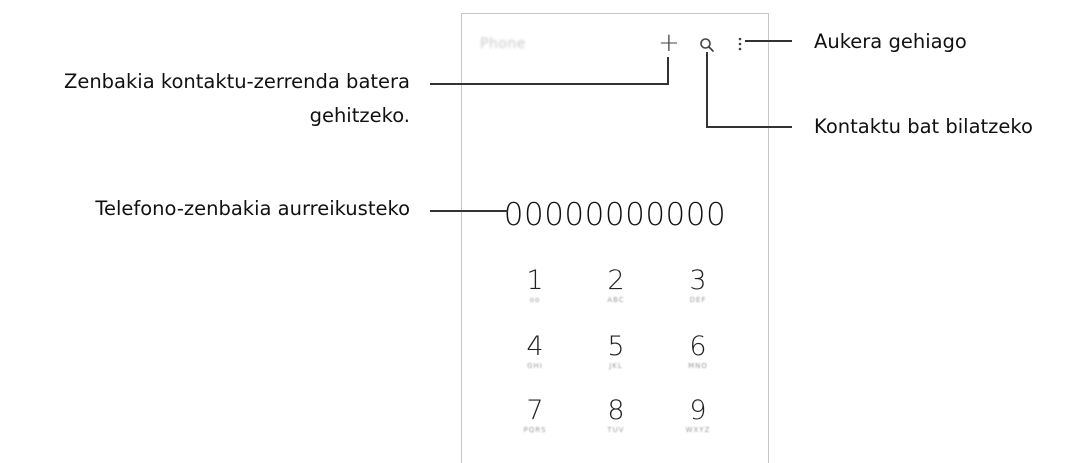  I want to click on keypad-key-6: 6 MNO, so click(698, 351).